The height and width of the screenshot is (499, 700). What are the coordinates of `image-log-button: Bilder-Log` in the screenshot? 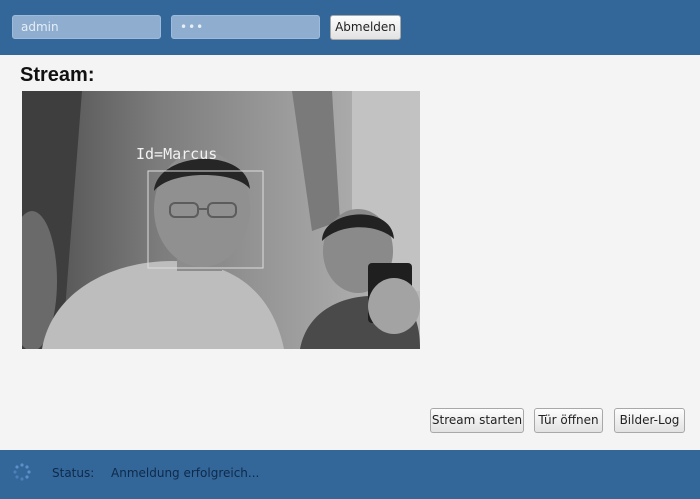 It's located at (649, 420).